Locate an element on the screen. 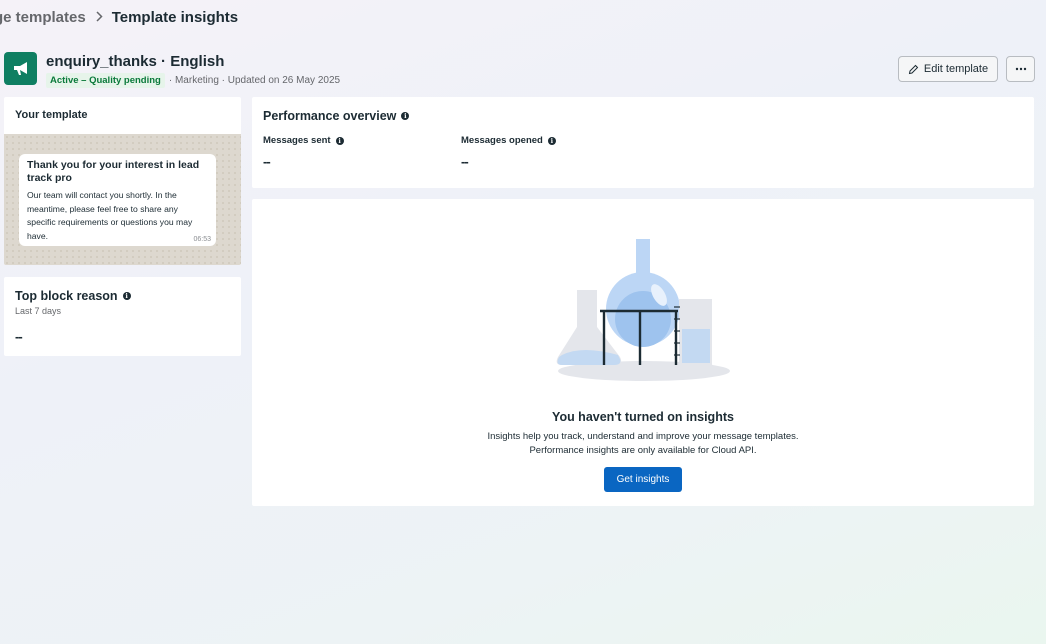  breadcrumb-parent-link: ge templates is located at coordinates (43, 17).